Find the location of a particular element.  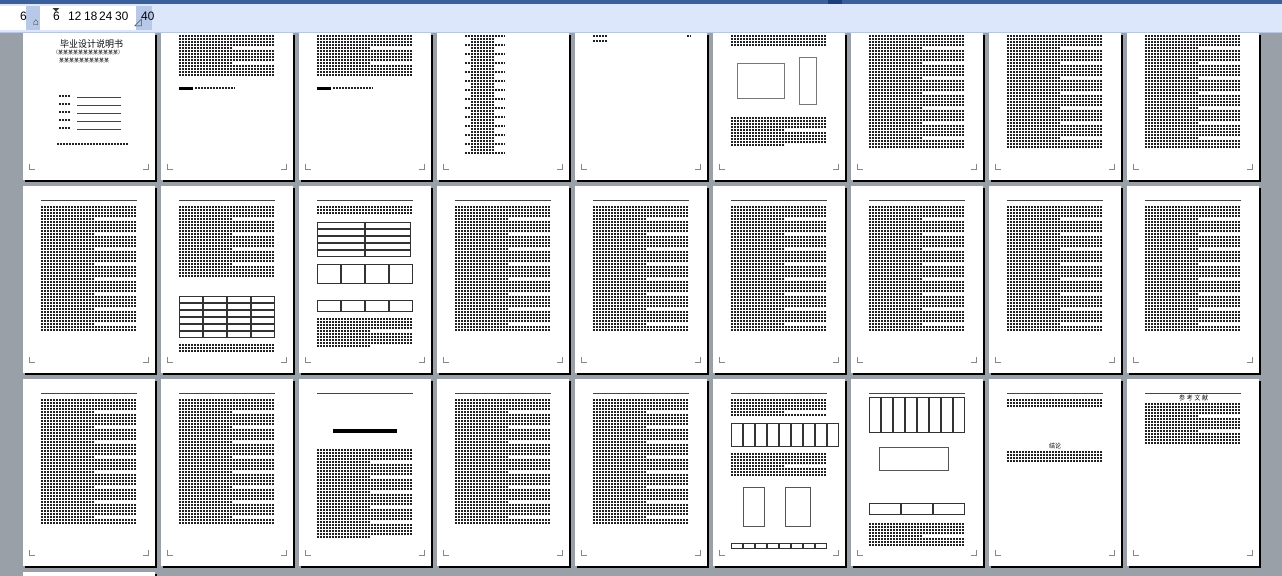

page-thumbnail: 结论 is located at coordinates (1055, 472).